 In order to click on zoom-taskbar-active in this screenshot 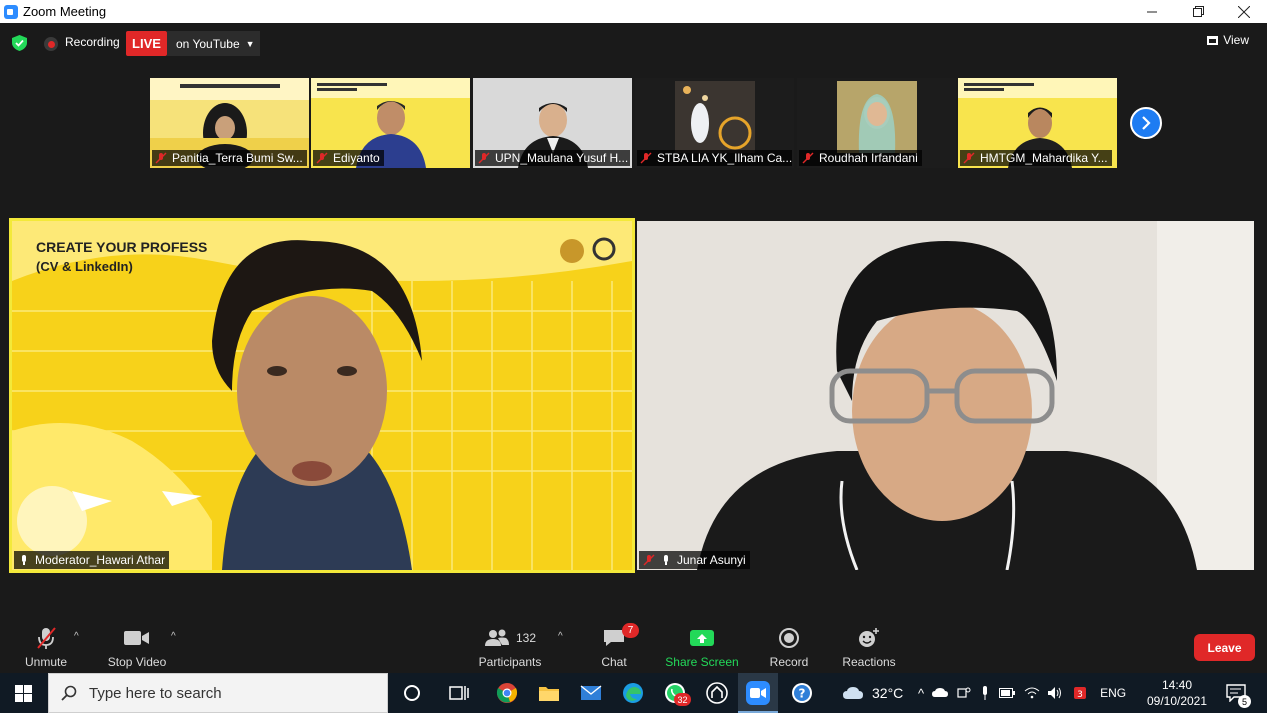, I will do `click(758, 693)`.